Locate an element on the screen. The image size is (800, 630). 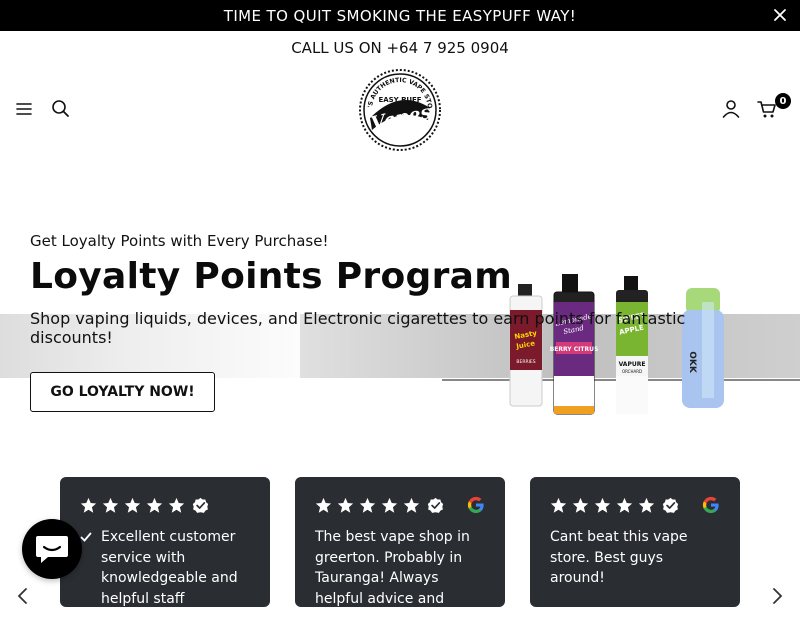
svg-text: BERRY CITRUS is located at coordinates (574, 349).